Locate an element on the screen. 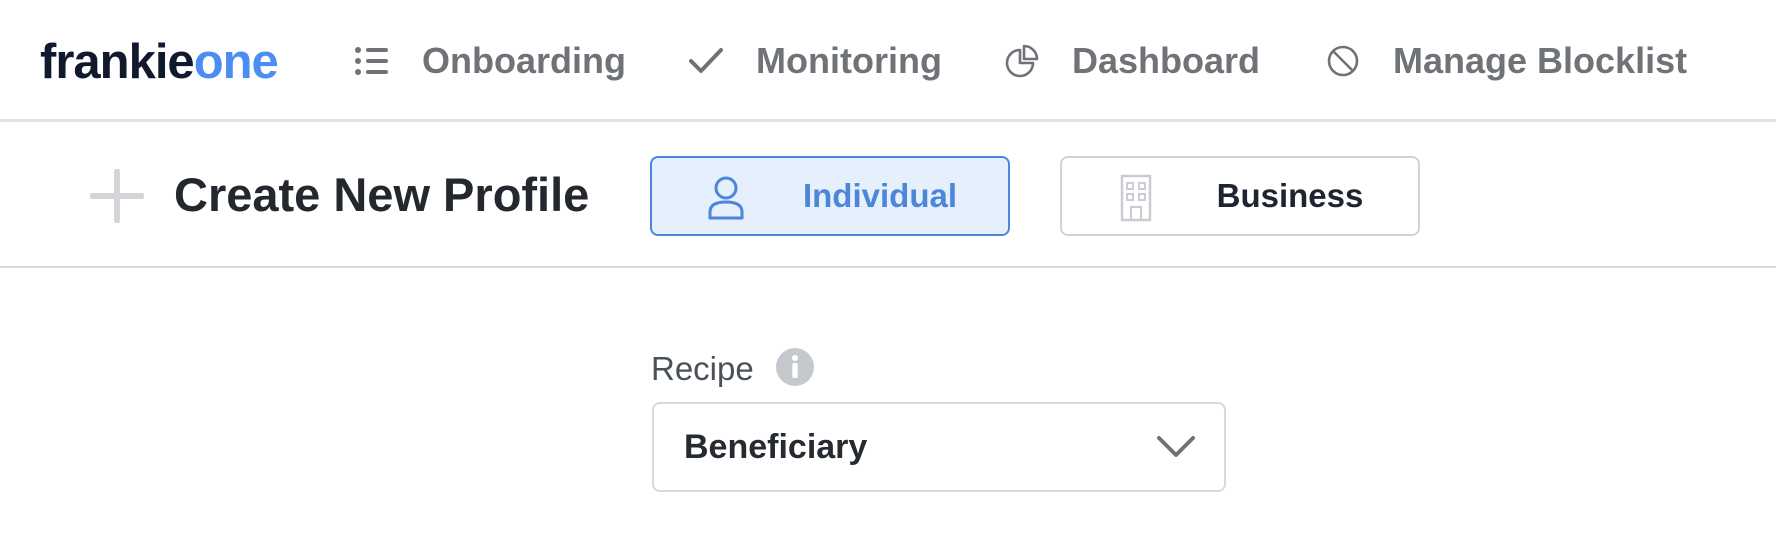 The image size is (1776, 554). list-icon is located at coordinates (372, 61).